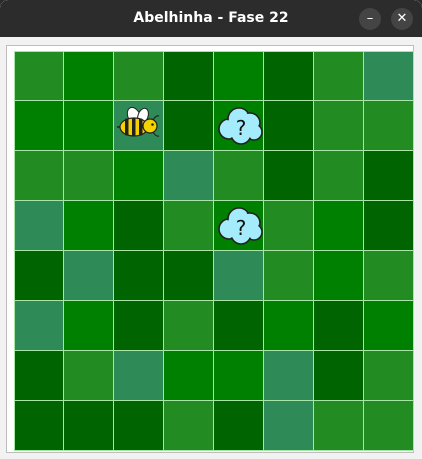  I want to click on title-bar: Abelhinha - Fase 22 – ✕, so click(211, 18).